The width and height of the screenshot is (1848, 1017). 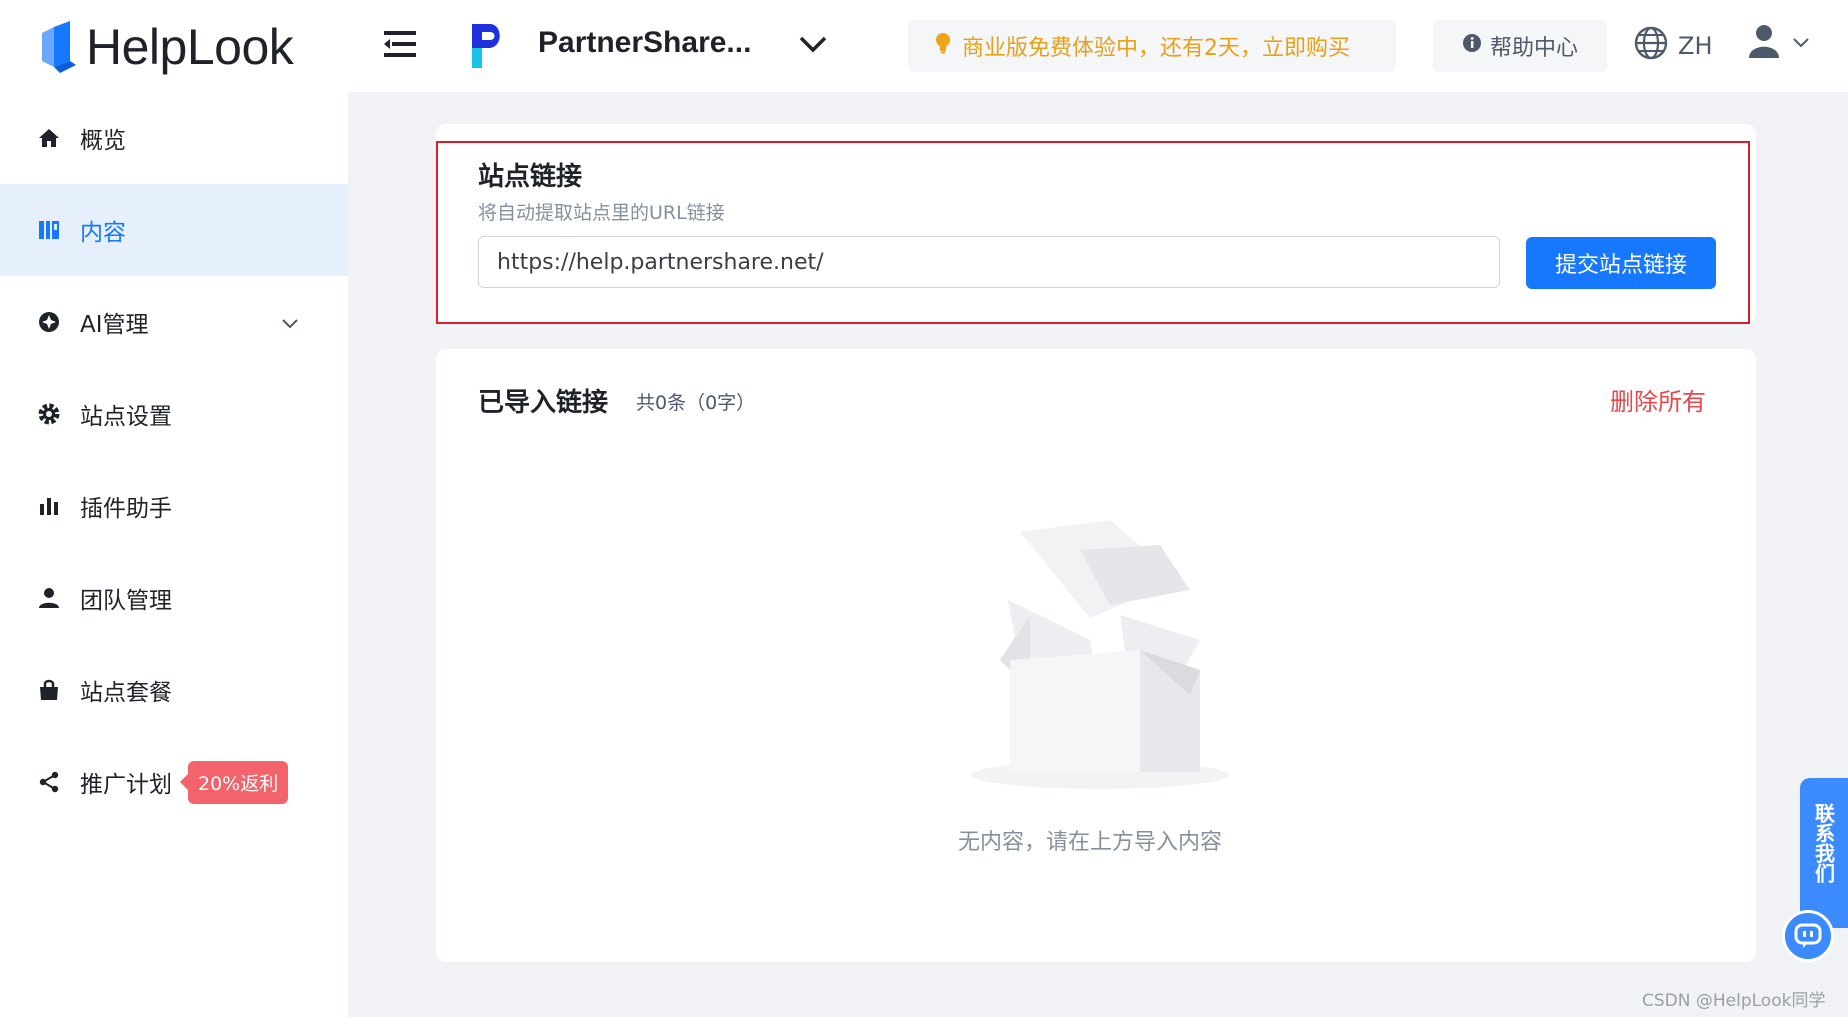 What do you see at coordinates (1156, 48) in the screenshot?
I see `trial-text: 商业版免费体验中，还有2天，立即购买` at bounding box center [1156, 48].